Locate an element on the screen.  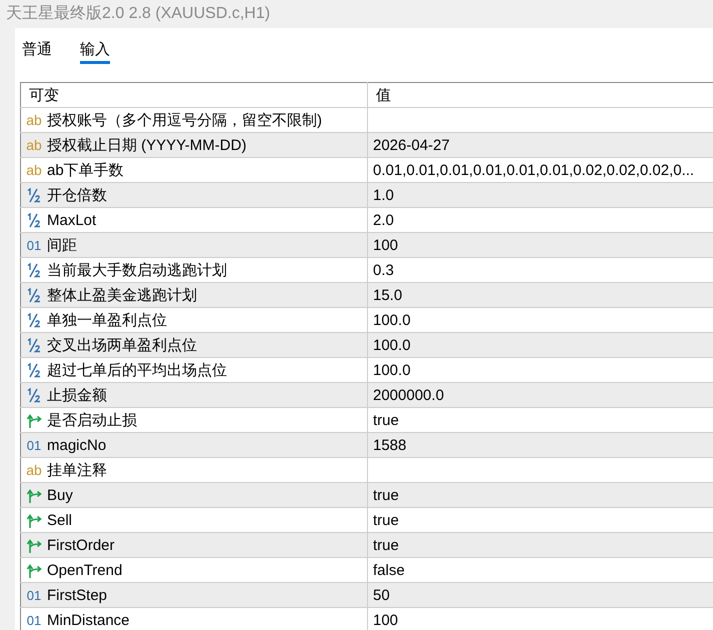
parameter-name: 交叉出场两单盈利点位 is located at coordinates (122, 345).